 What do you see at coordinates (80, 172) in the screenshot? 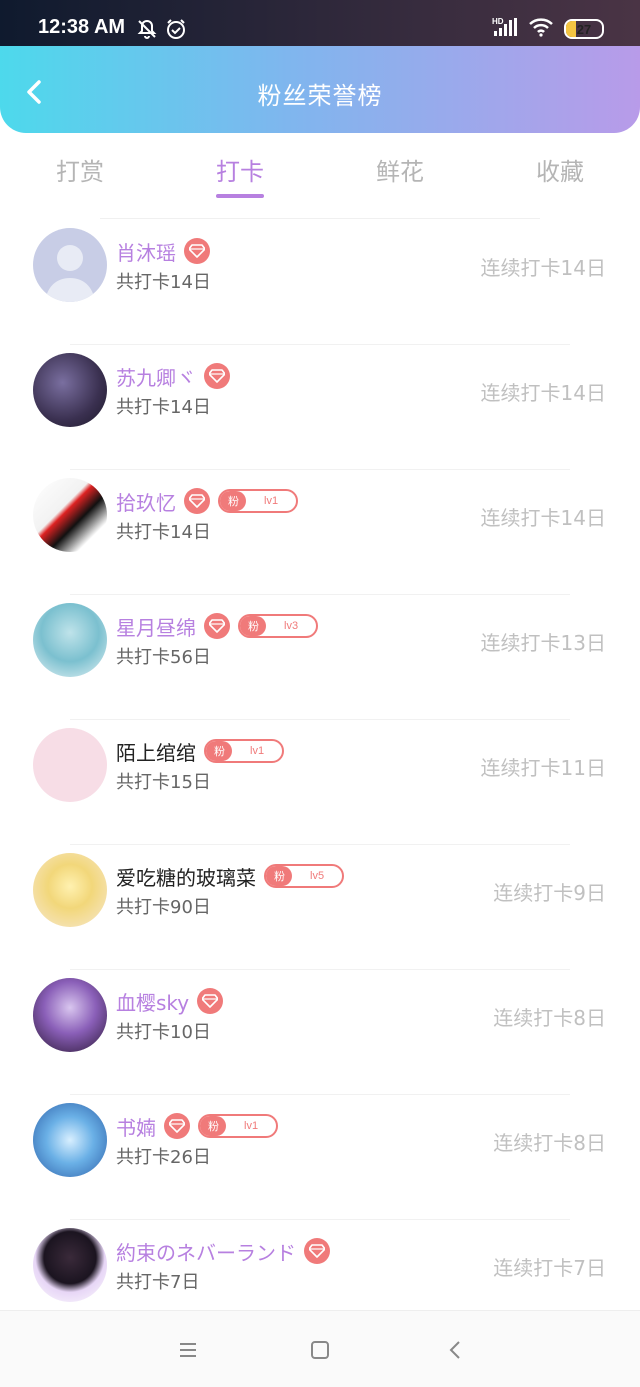
I see `tab-label: 打赏` at bounding box center [80, 172].